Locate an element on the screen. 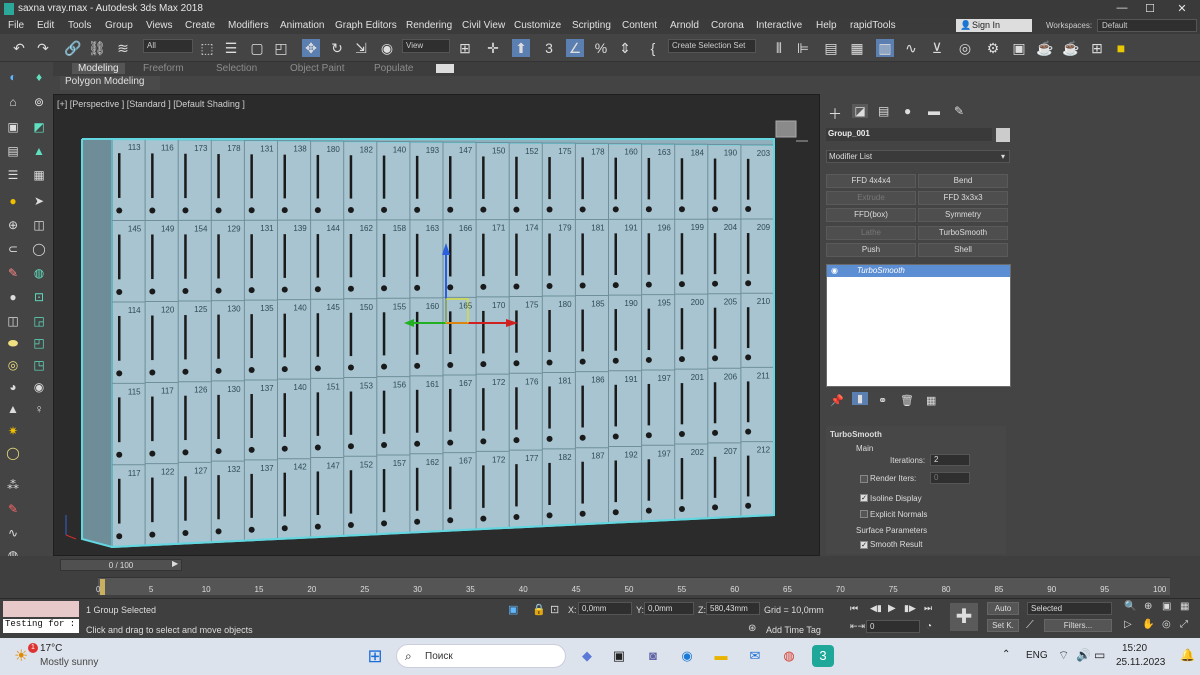  motion-tab-icon: ● is located at coordinates (907, 111).